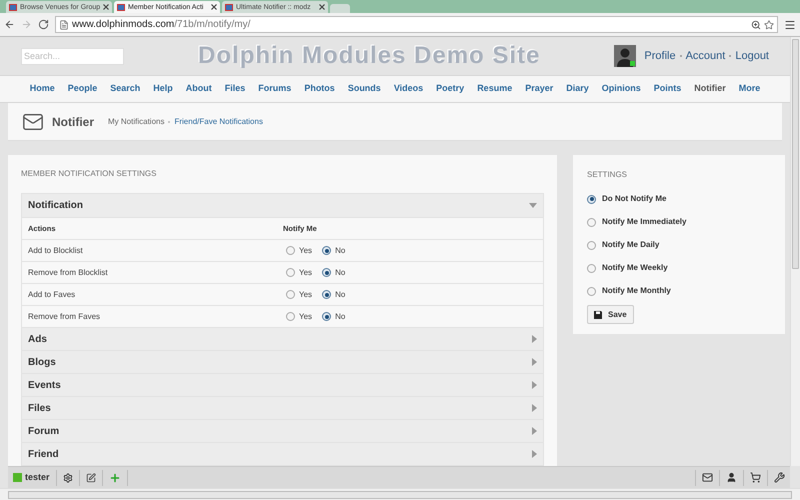 The width and height of the screenshot is (800, 500). What do you see at coordinates (43, 24) in the screenshot?
I see `reload-icon` at bounding box center [43, 24].